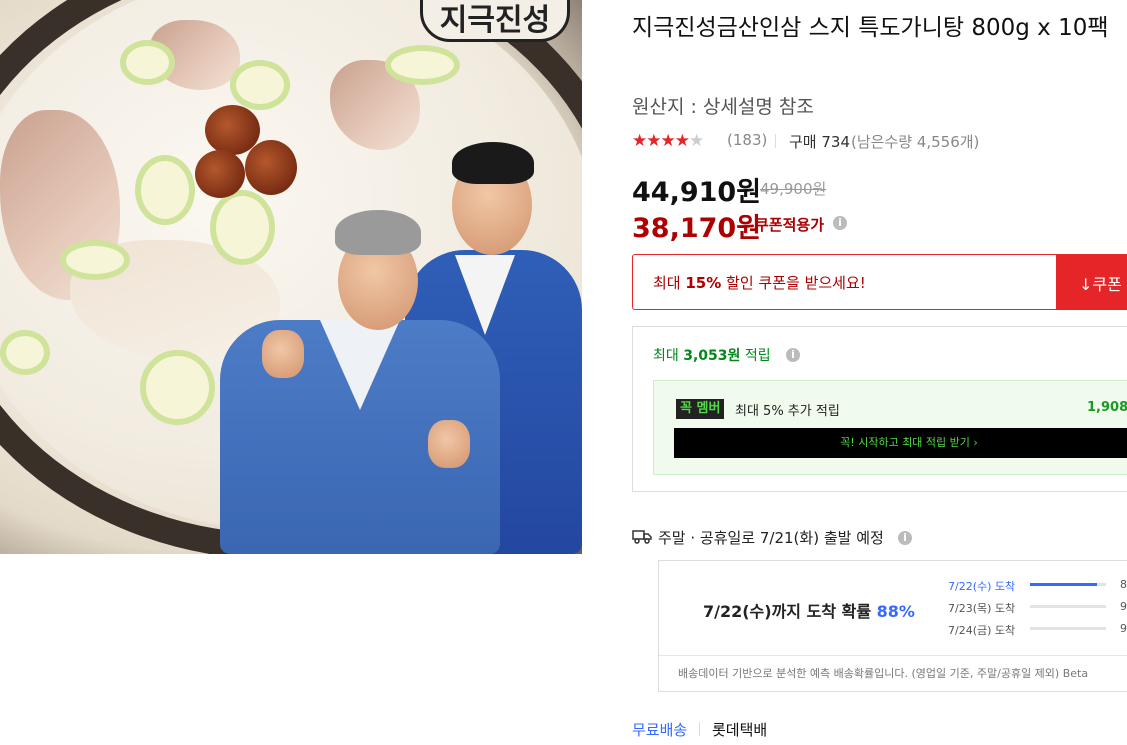 This screenshot has height=745, width=1127. What do you see at coordinates (661, 141) in the screenshot?
I see `star-icon: ★★★★` at bounding box center [661, 141].